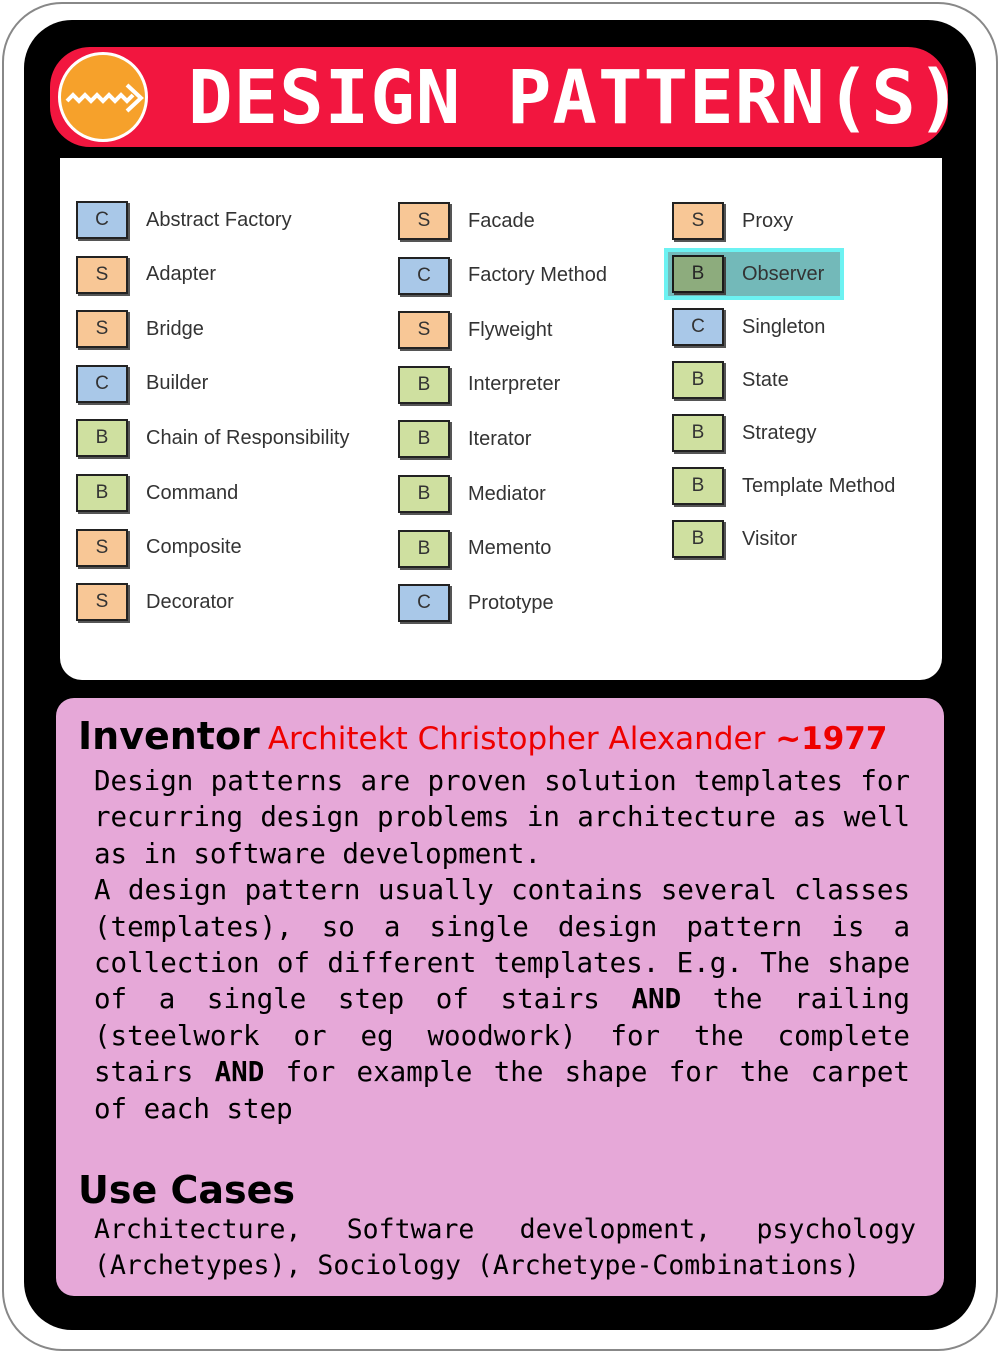 The width and height of the screenshot is (1000, 1353). What do you see at coordinates (537, 275) in the screenshot?
I see `pattern-name: Factory Method` at bounding box center [537, 275].